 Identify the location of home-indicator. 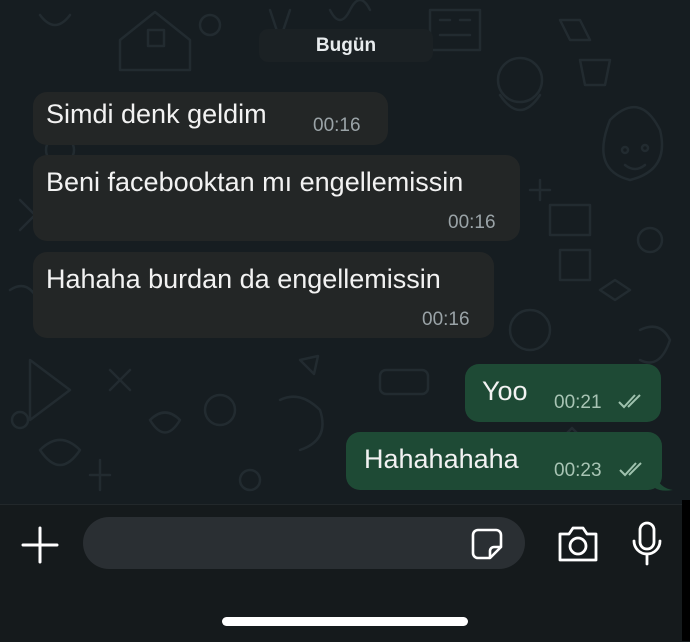
(345, 621).